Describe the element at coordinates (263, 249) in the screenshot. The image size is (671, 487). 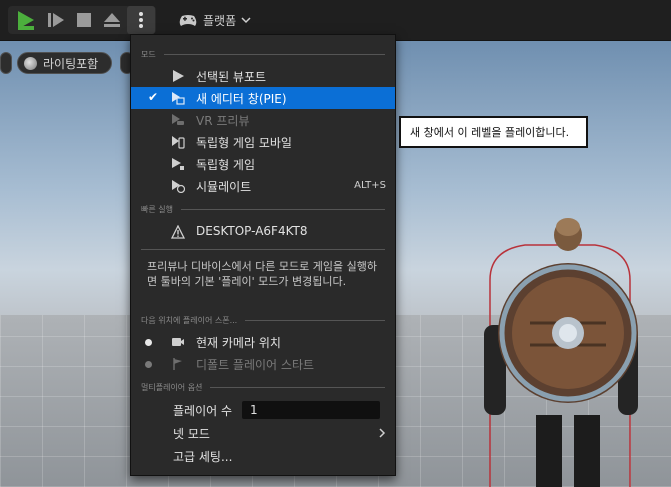
I see `menu-divider` at that location.